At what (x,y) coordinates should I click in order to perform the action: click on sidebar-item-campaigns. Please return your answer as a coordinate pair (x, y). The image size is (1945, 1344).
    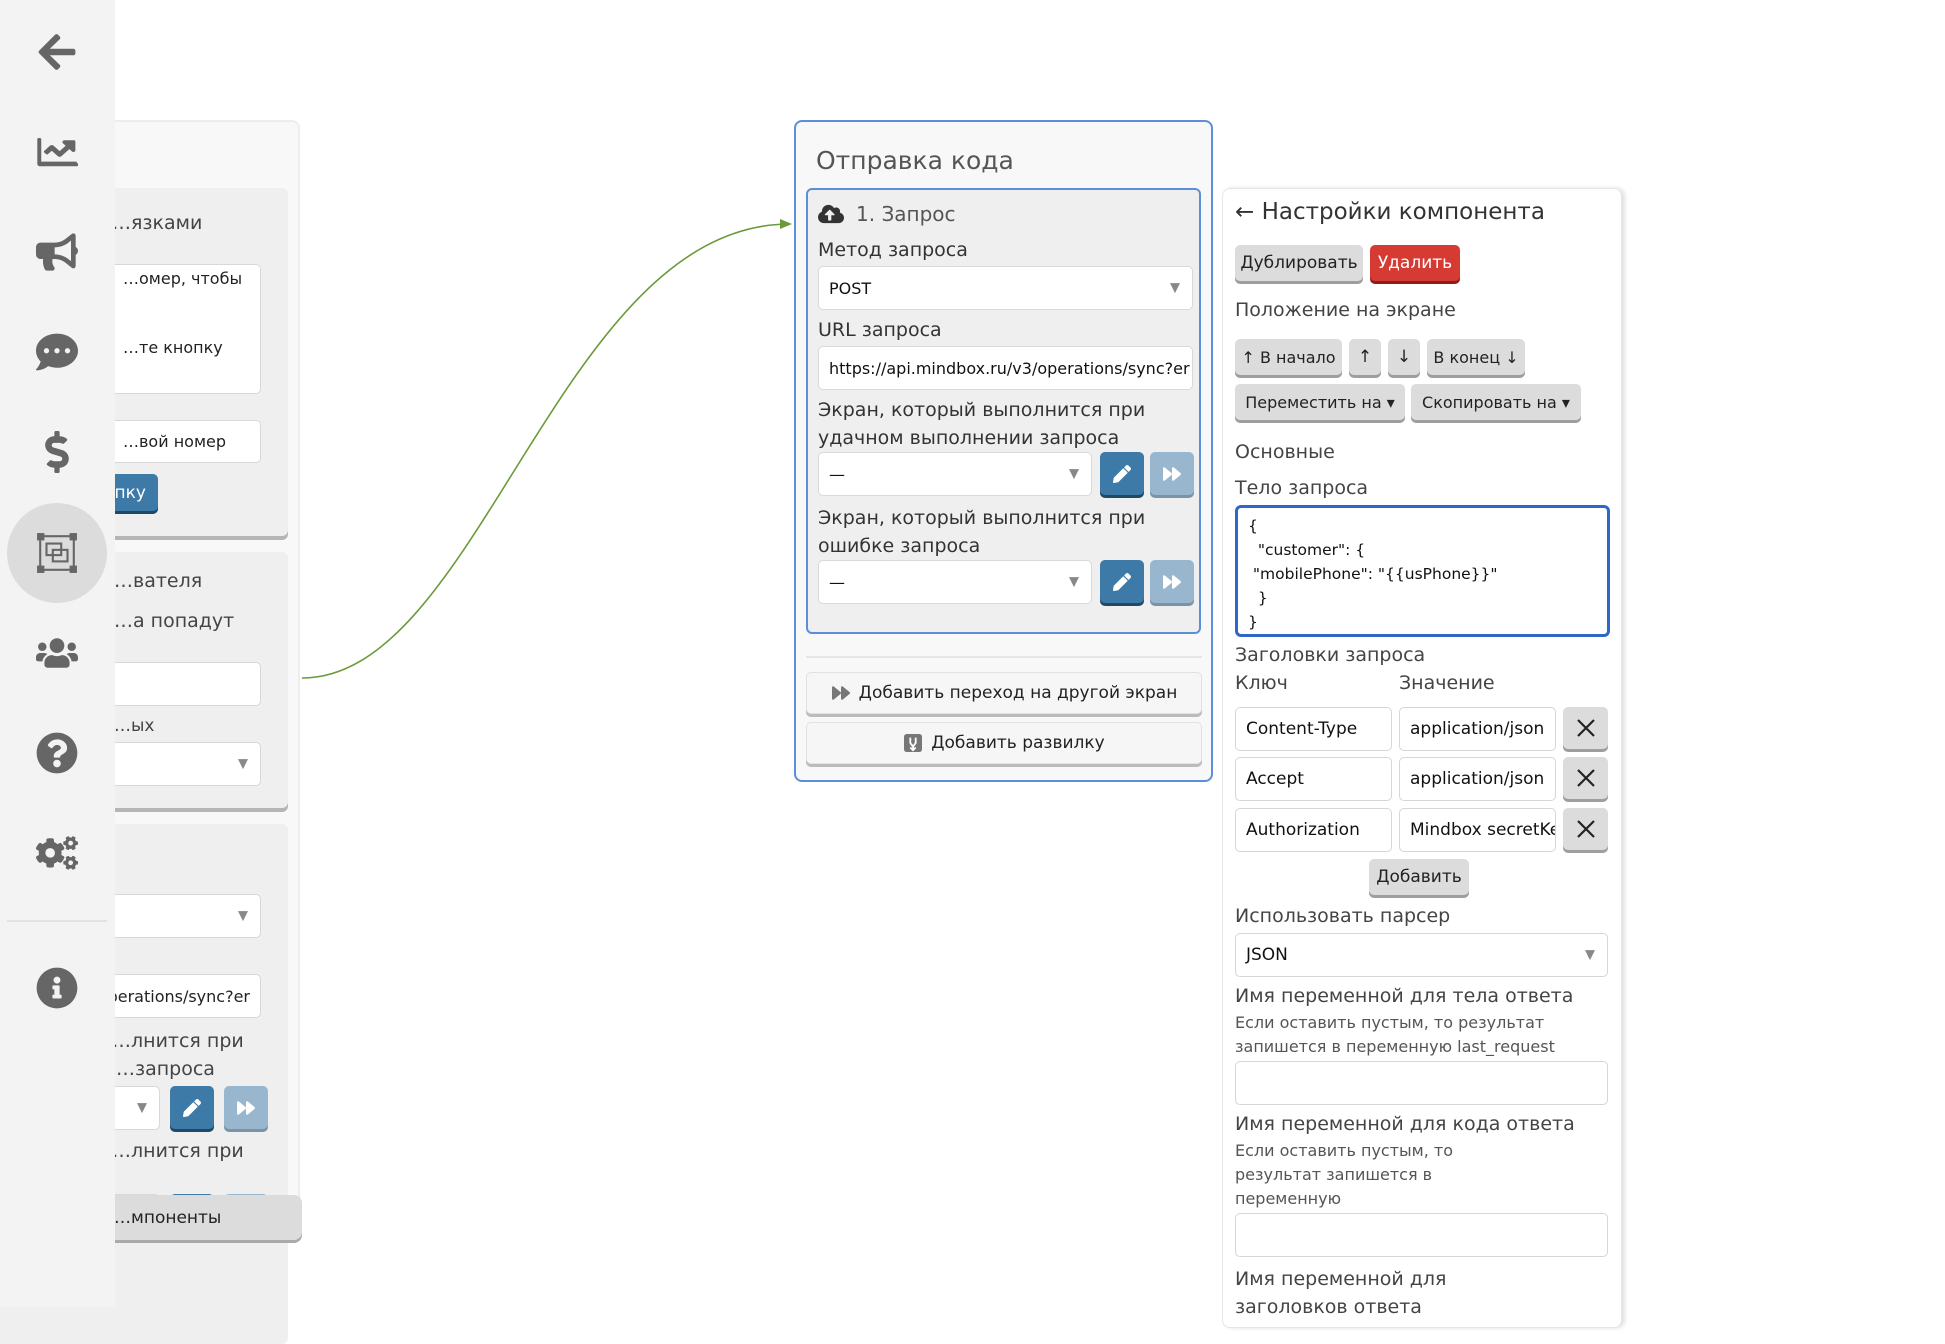
    Looking at the image, I should click on (57, 252).